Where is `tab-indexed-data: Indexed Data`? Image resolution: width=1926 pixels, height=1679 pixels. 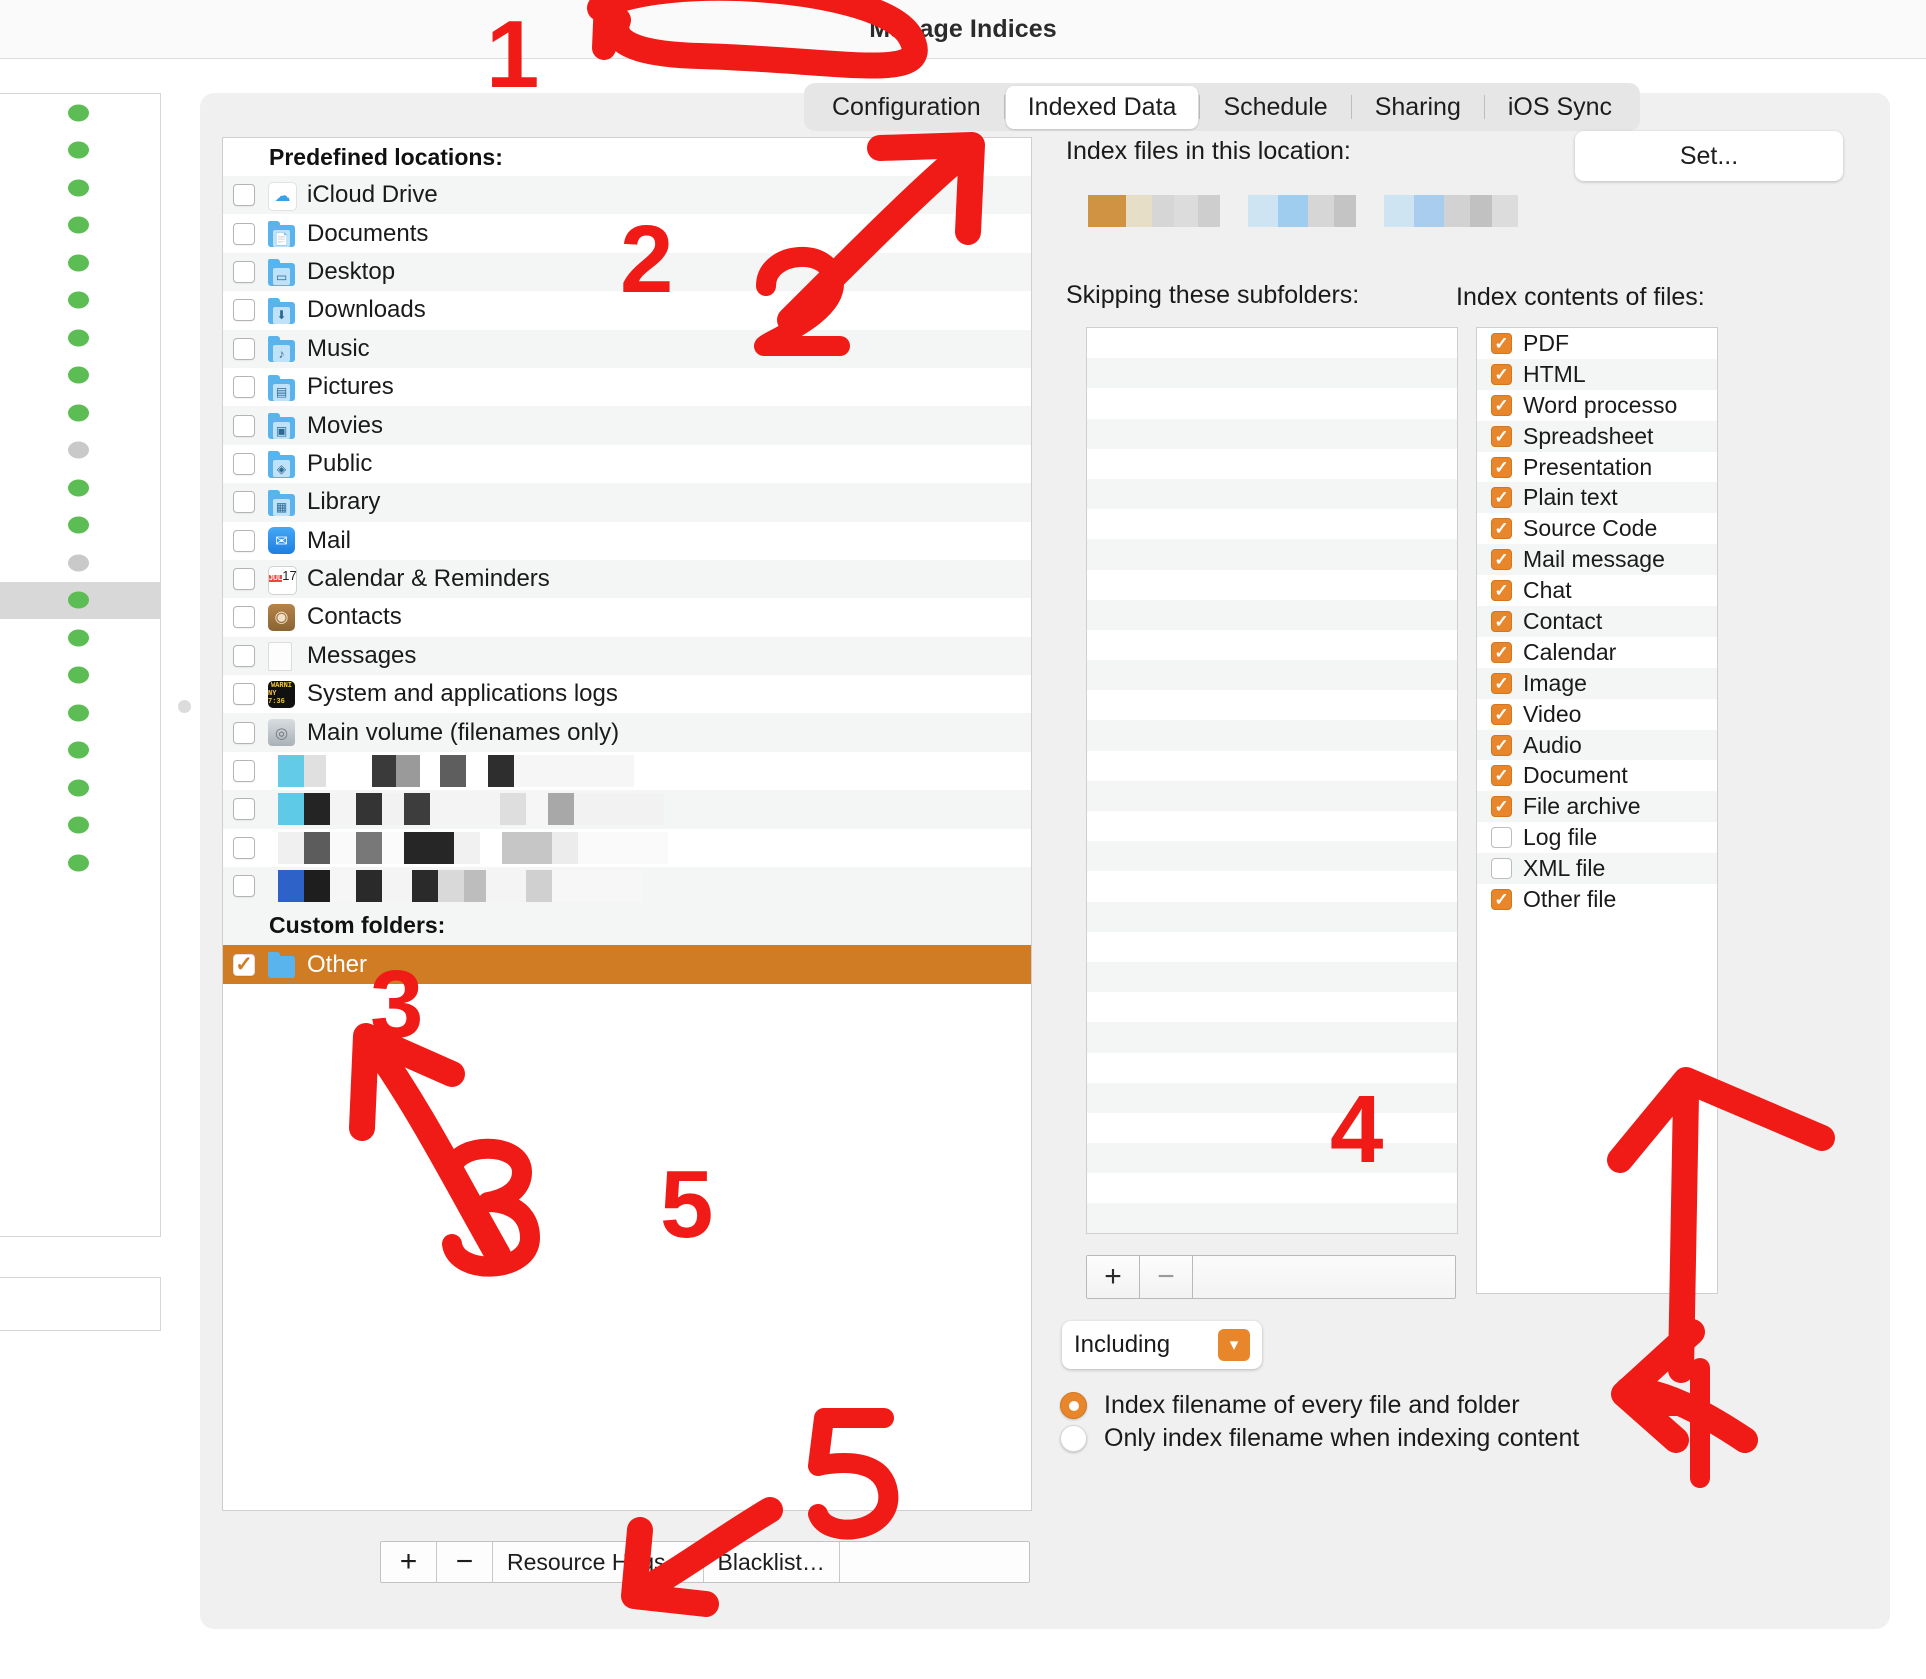 tab-indexed-data: Indexed Data is located at coordinates (1102, 107).